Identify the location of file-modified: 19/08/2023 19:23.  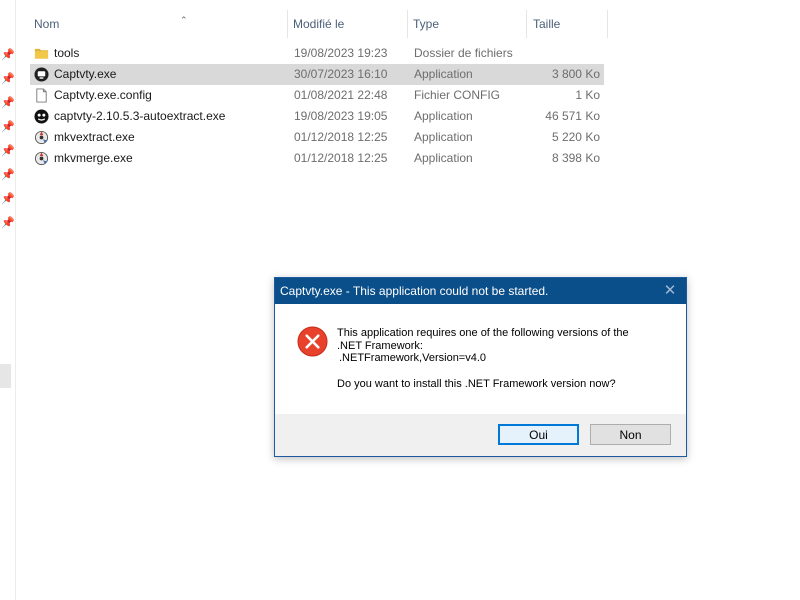
(341, 53).